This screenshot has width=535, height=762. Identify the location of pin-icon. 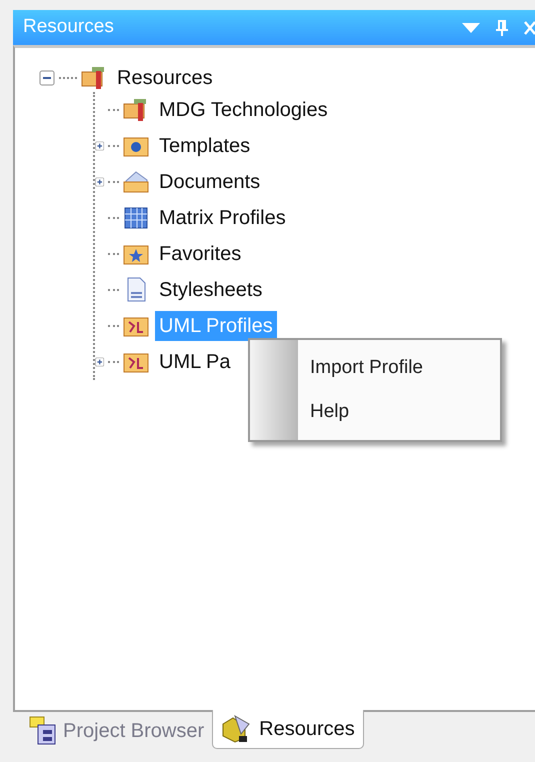
(502, 28).